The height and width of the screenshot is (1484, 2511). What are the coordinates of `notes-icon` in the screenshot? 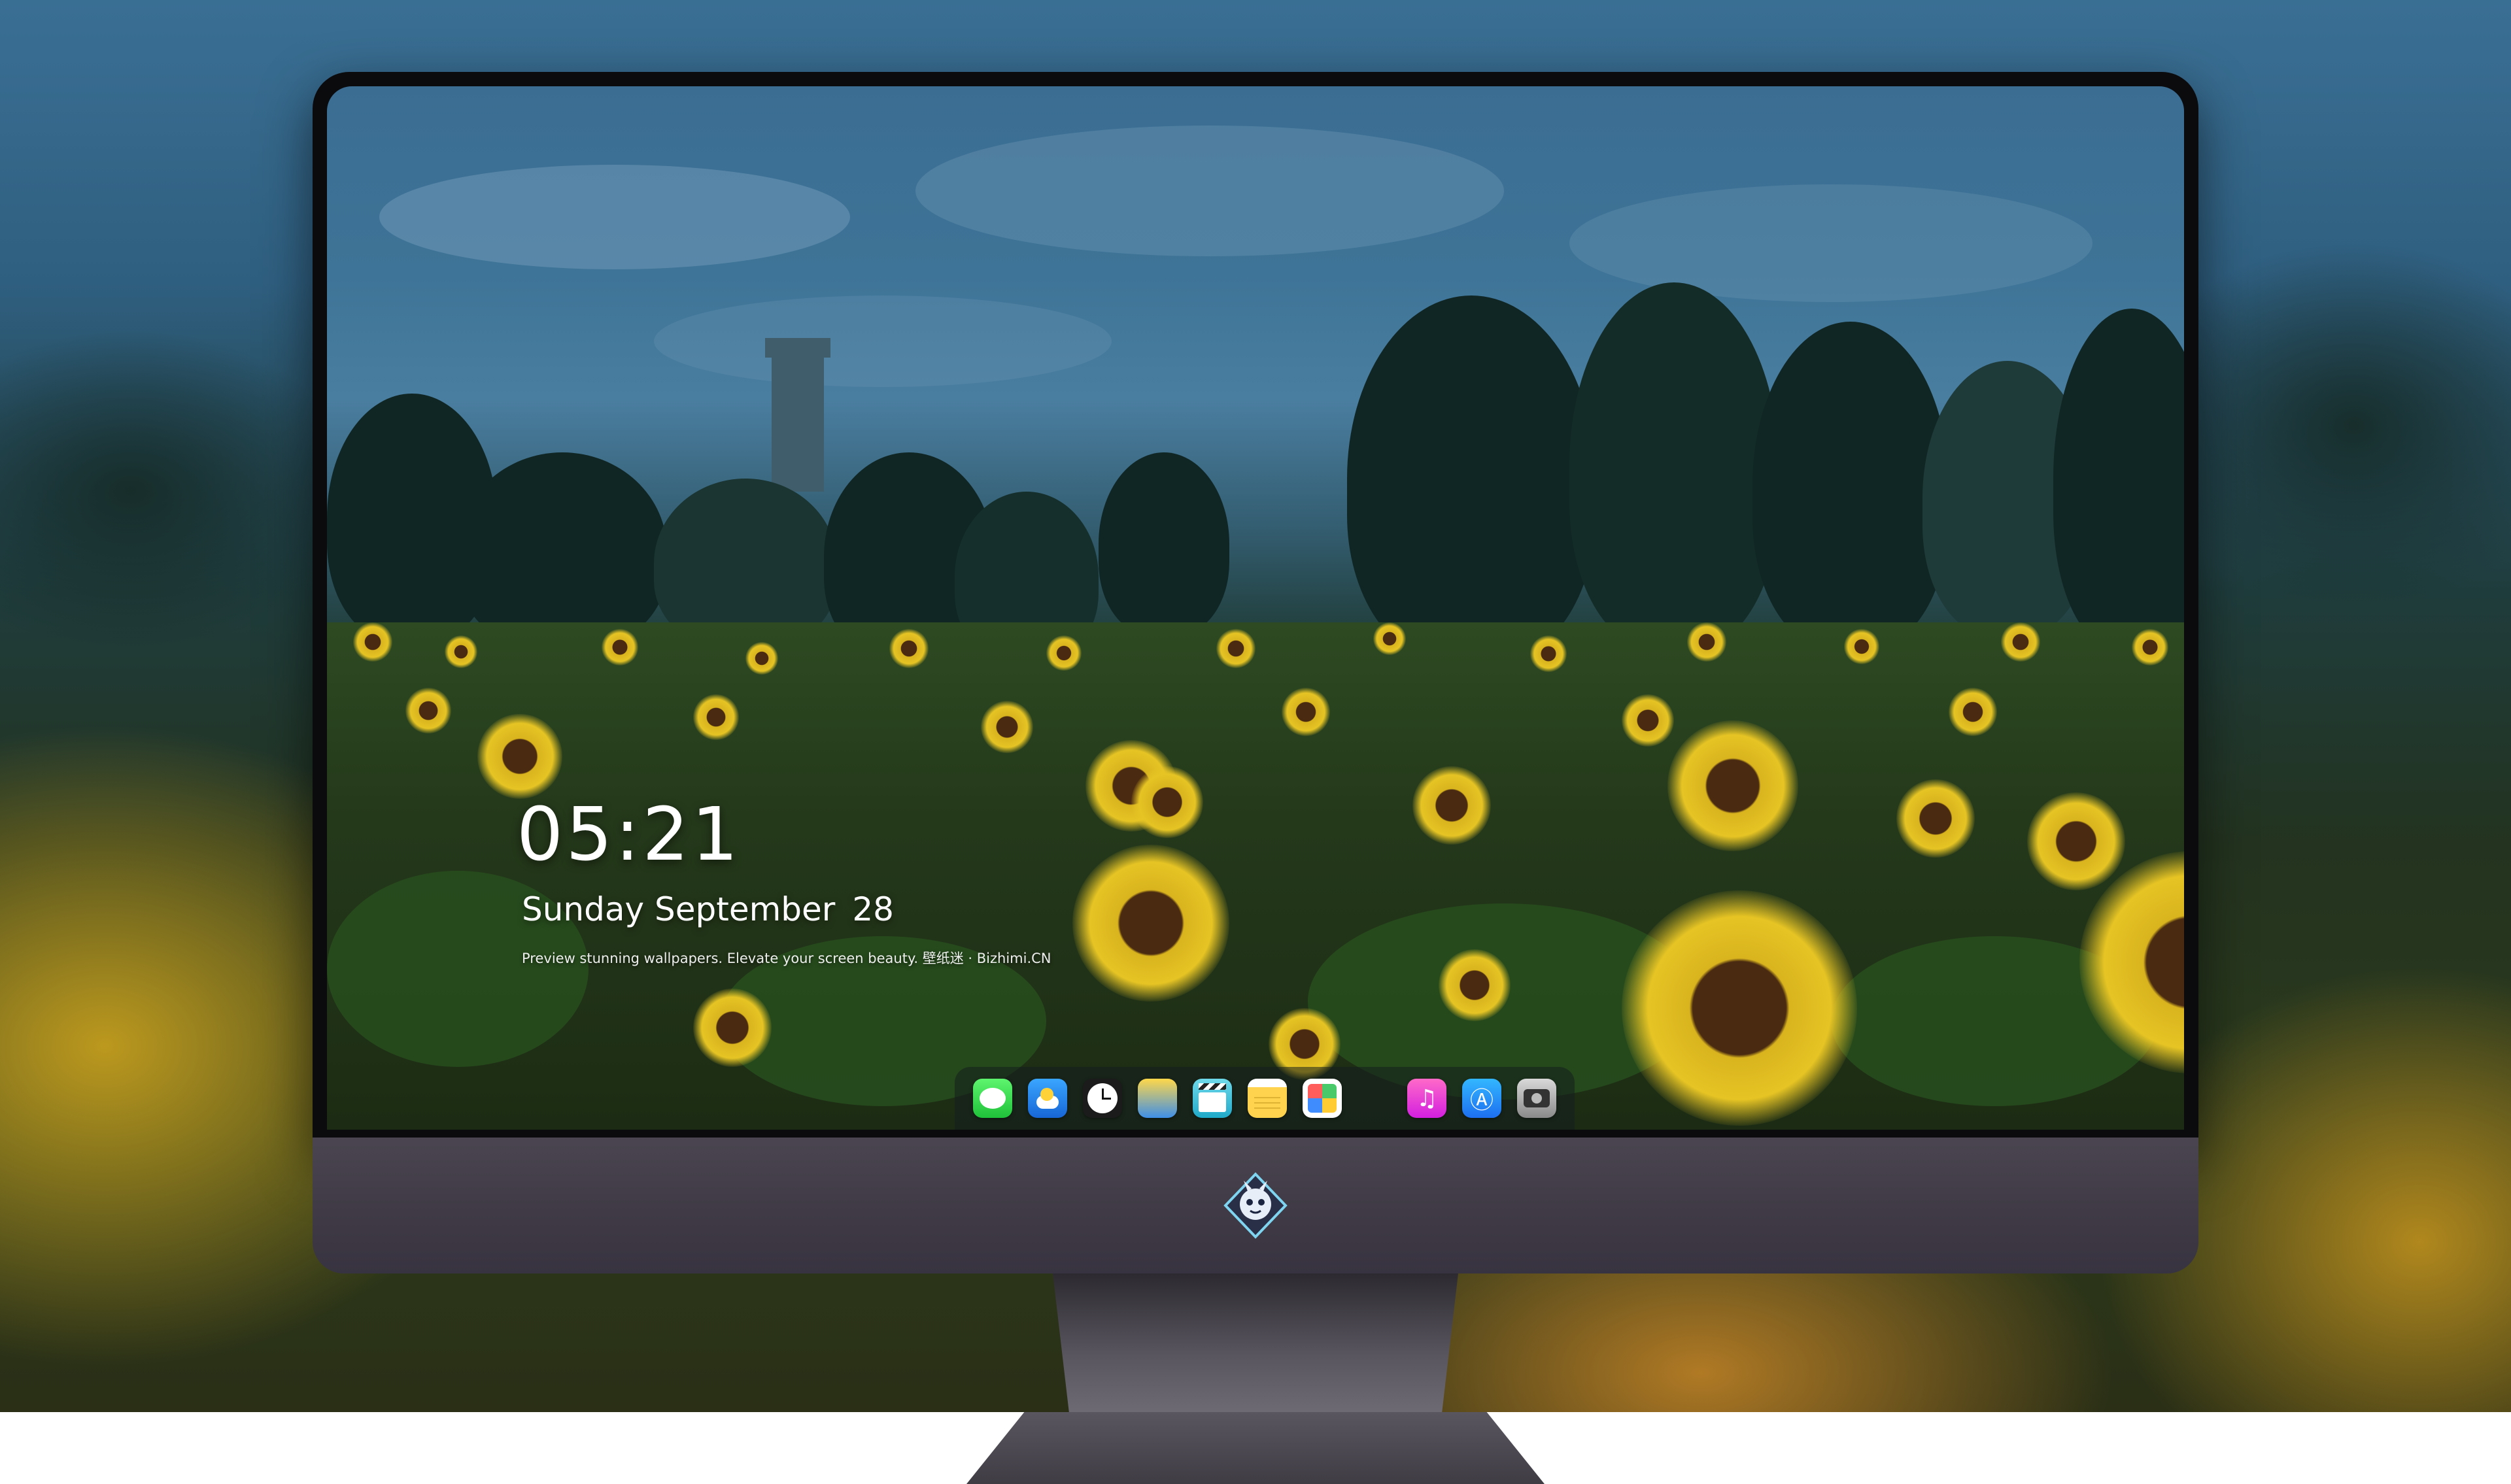 It's located at (1267, 1098).